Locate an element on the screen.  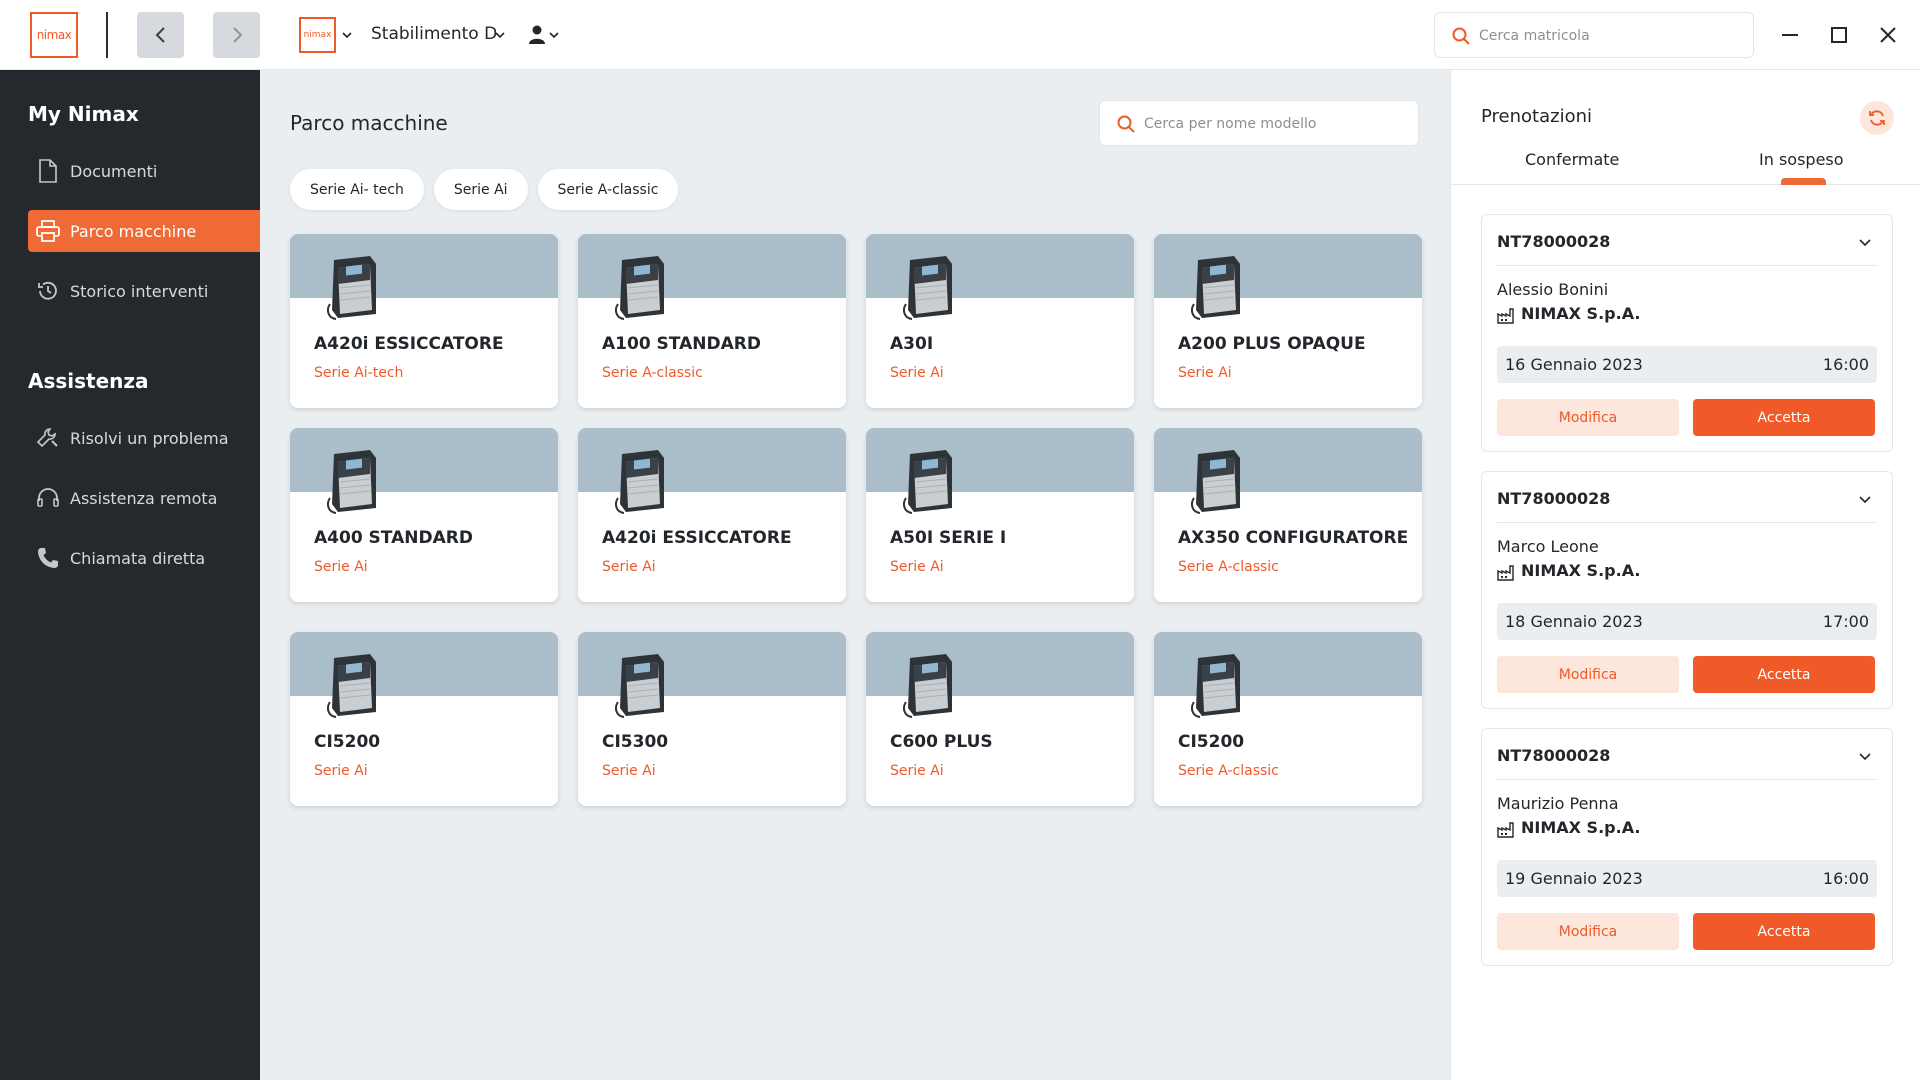
chevron-left-icon is located at coordinates (160, 35).